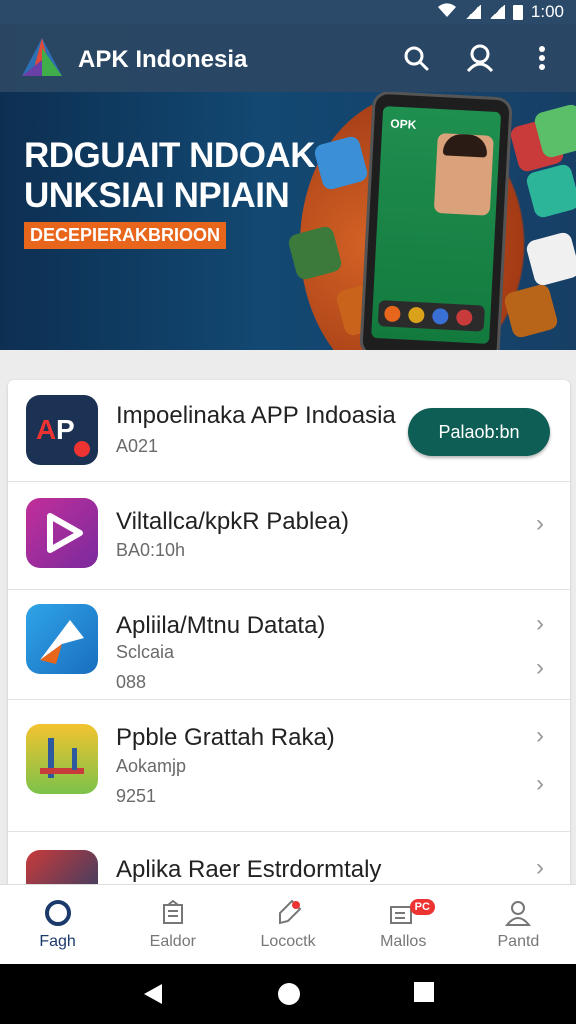 This screenshot has width=576, height=1024. I want to click on nav-item-profile: Pantd, so click(518, 924).